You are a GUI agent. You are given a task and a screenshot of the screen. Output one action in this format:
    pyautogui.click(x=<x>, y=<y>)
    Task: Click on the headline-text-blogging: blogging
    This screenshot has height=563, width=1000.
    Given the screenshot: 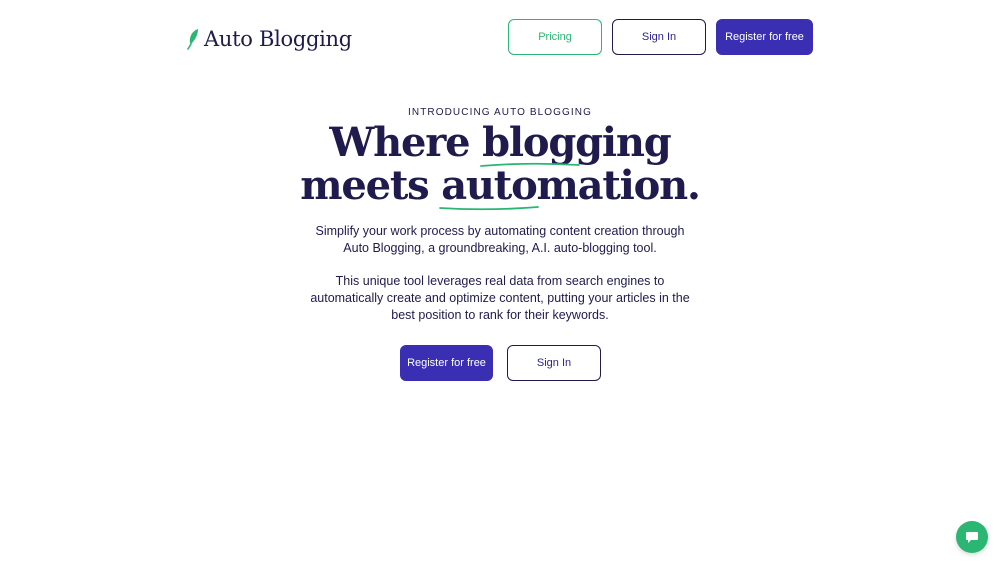 What is the action you would take?
    pyautogui.click(x=577, y=142)
    